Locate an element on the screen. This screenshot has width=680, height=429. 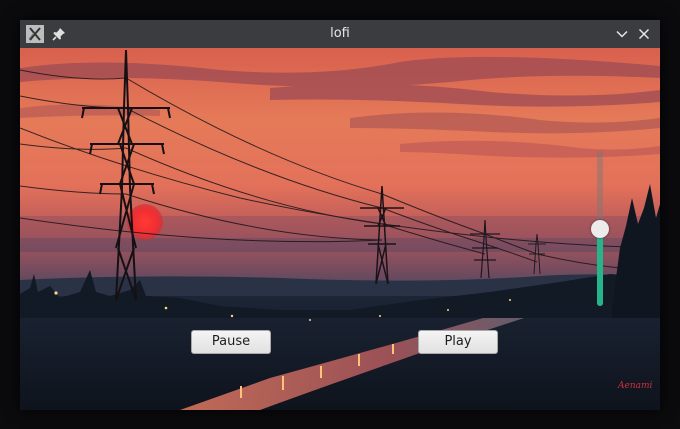
volume-handle is located at coordinates (600, 228).